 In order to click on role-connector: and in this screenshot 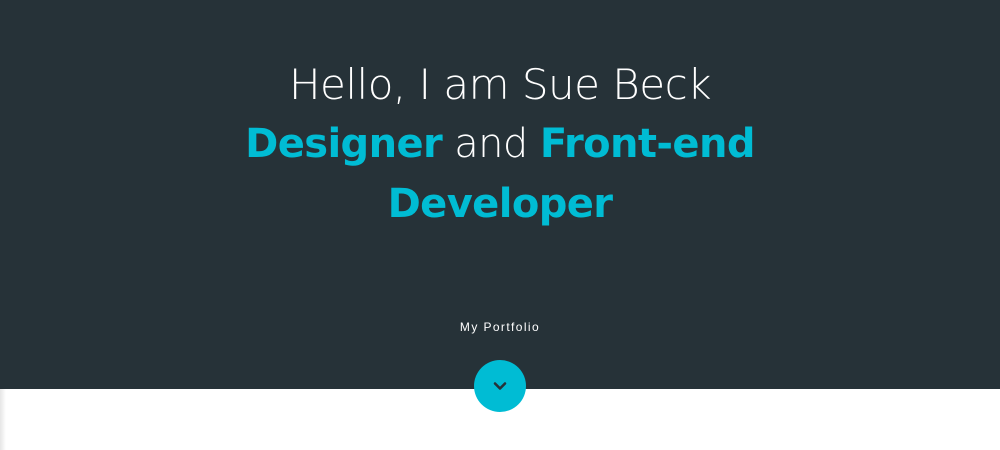, I will do `click(491, 144)`.